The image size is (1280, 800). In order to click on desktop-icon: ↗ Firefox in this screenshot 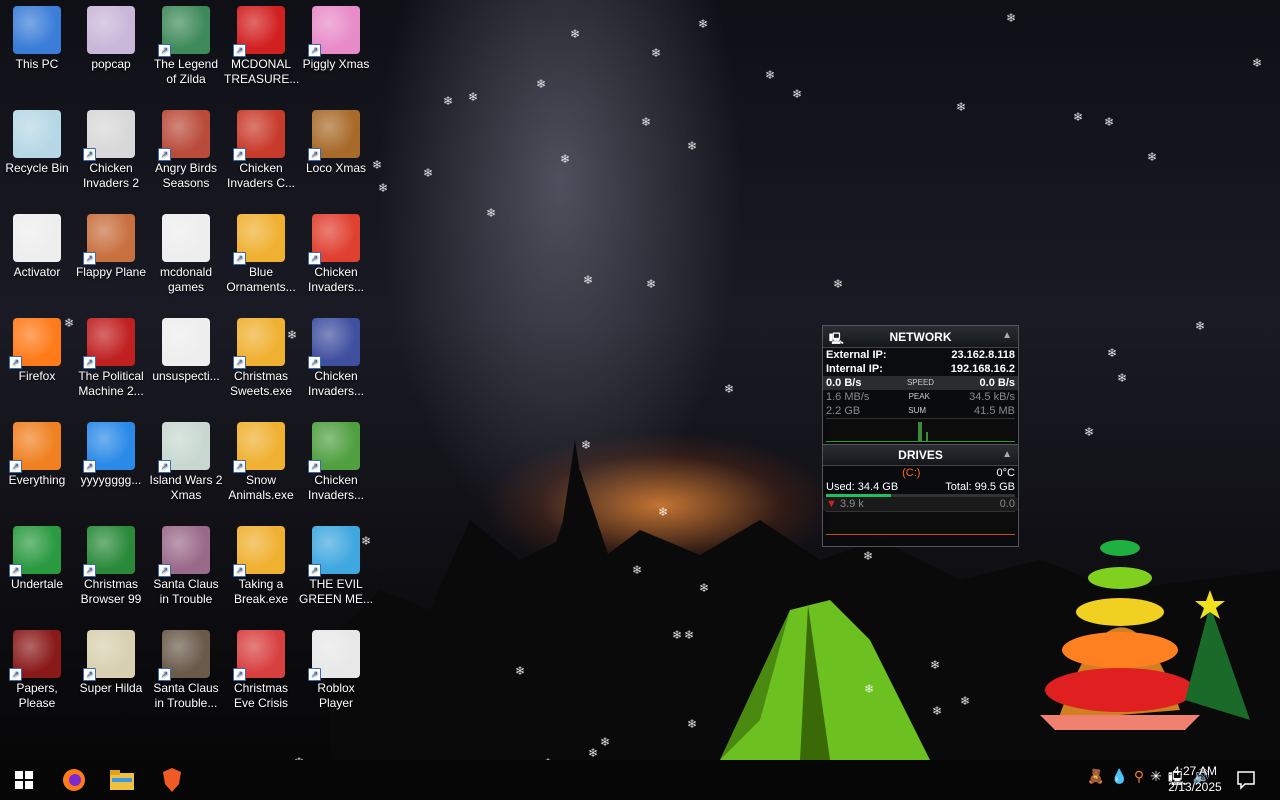, I will do `click(37, 348)`.